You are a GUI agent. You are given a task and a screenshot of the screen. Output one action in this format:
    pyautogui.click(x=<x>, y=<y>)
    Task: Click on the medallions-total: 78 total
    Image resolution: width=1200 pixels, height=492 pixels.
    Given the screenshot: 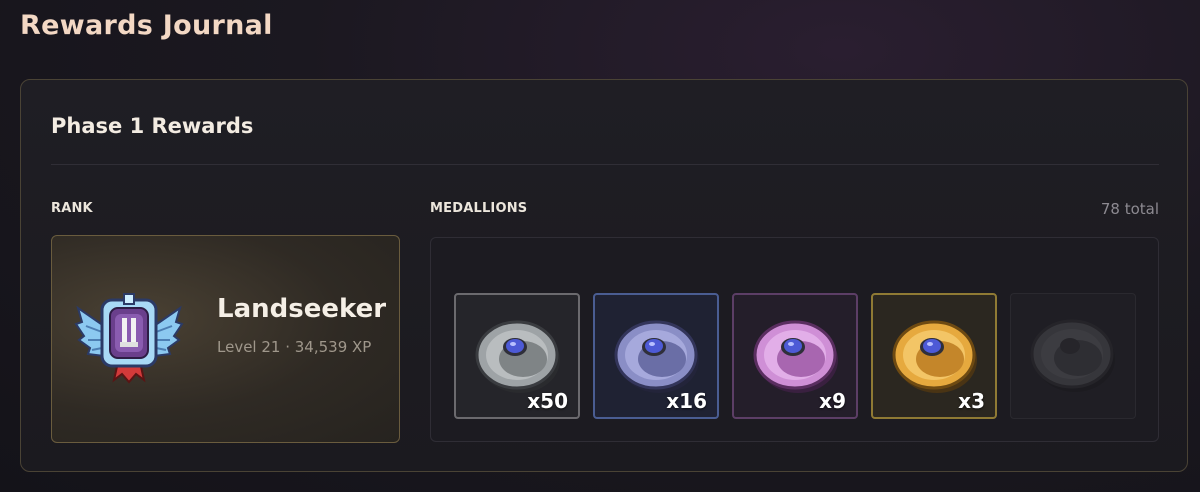 What is the action you would take?
    pyautogui.click(x=1129, y=209)
    